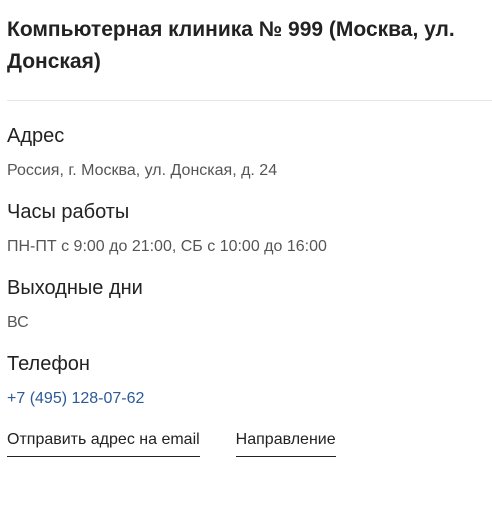 The image size is (492, 531). Describe the element at coordinates (249, 100) in the screenshot. I see `divider` at that location.